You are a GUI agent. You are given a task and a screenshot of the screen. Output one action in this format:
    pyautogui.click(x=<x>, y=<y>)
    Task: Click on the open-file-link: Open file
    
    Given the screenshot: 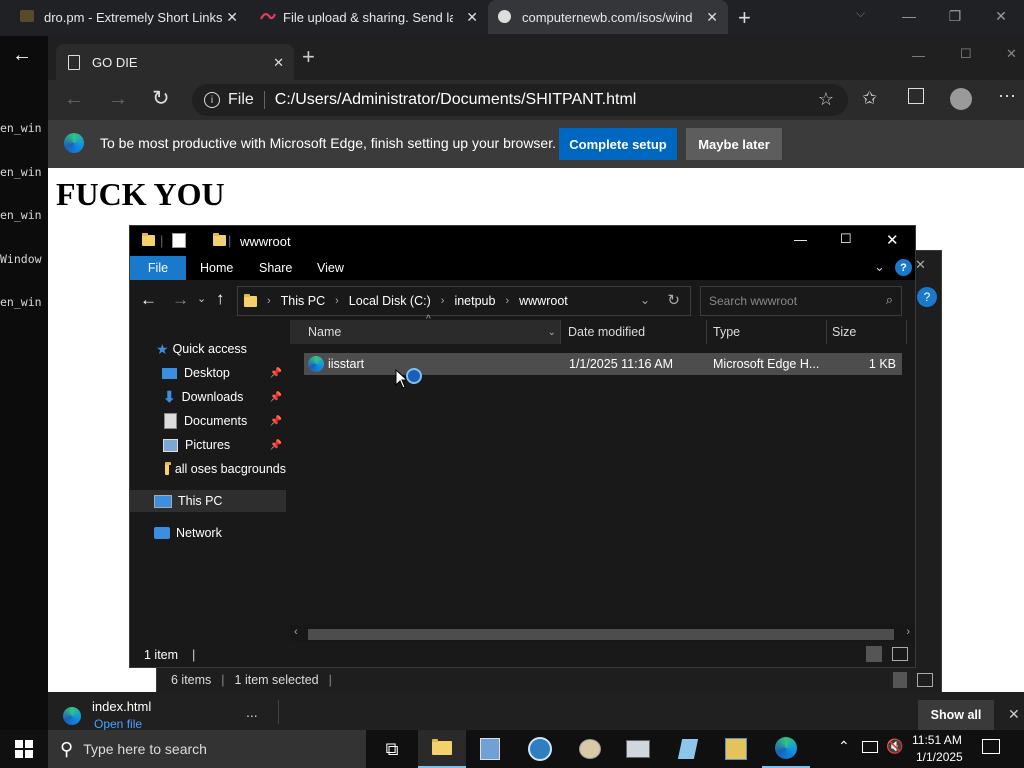 What is the action you would take?
    pyautogui.click(x=118, y=724)
    